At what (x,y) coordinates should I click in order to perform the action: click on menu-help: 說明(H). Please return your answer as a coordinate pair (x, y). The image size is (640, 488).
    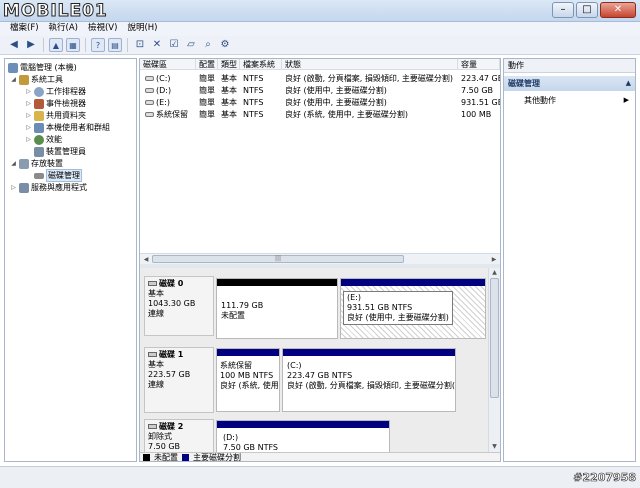
    Looking at the image, I should click on (142, 29).